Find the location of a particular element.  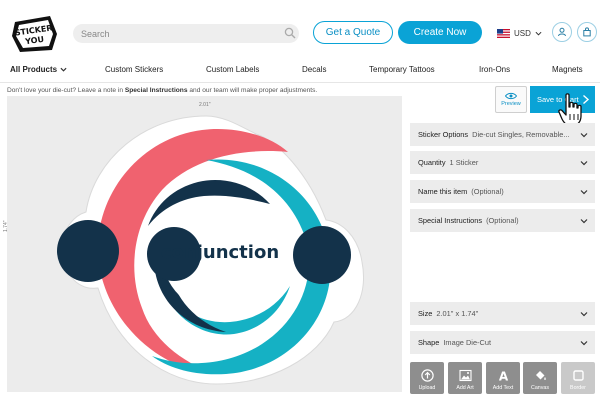

currency-label: USD is located at coordinates (522, 33).